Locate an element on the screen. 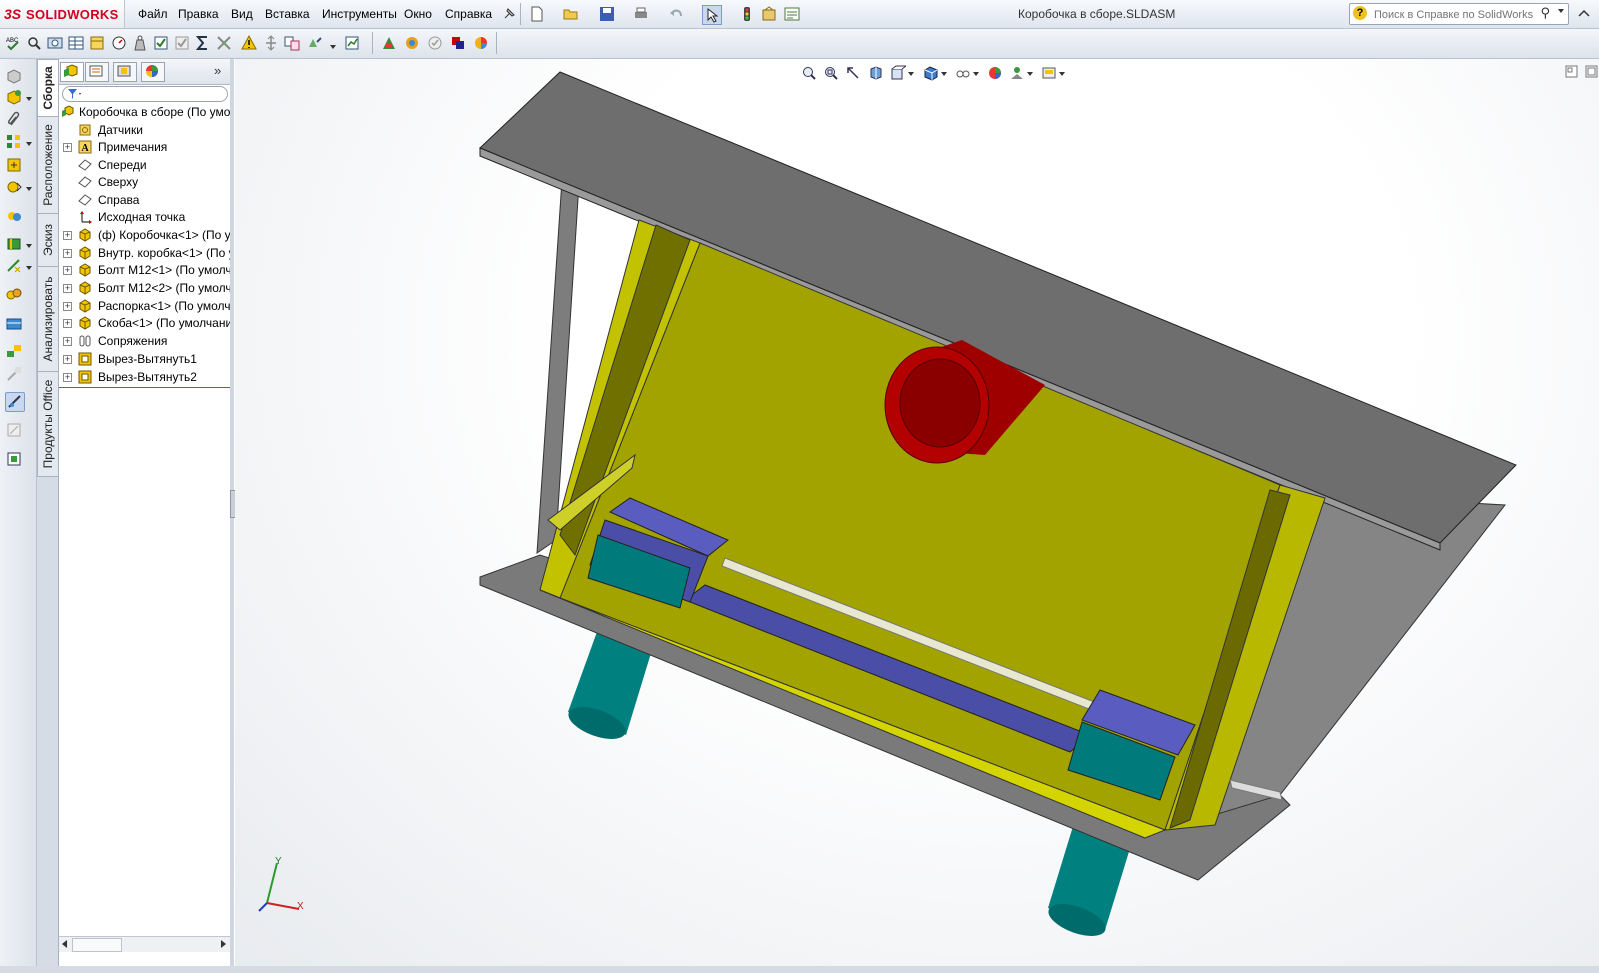  tree-item-sensors: Датчики is located at coordinates (144, 130).